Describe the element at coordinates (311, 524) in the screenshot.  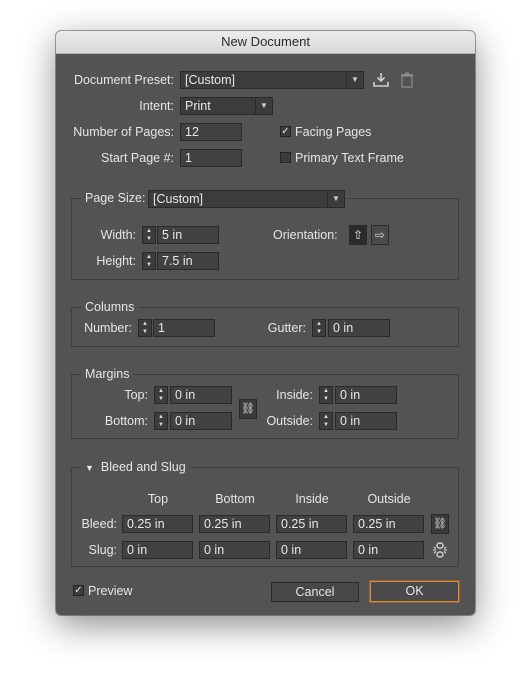
I see `bleed-inside-input: 0.25 in` at that location.